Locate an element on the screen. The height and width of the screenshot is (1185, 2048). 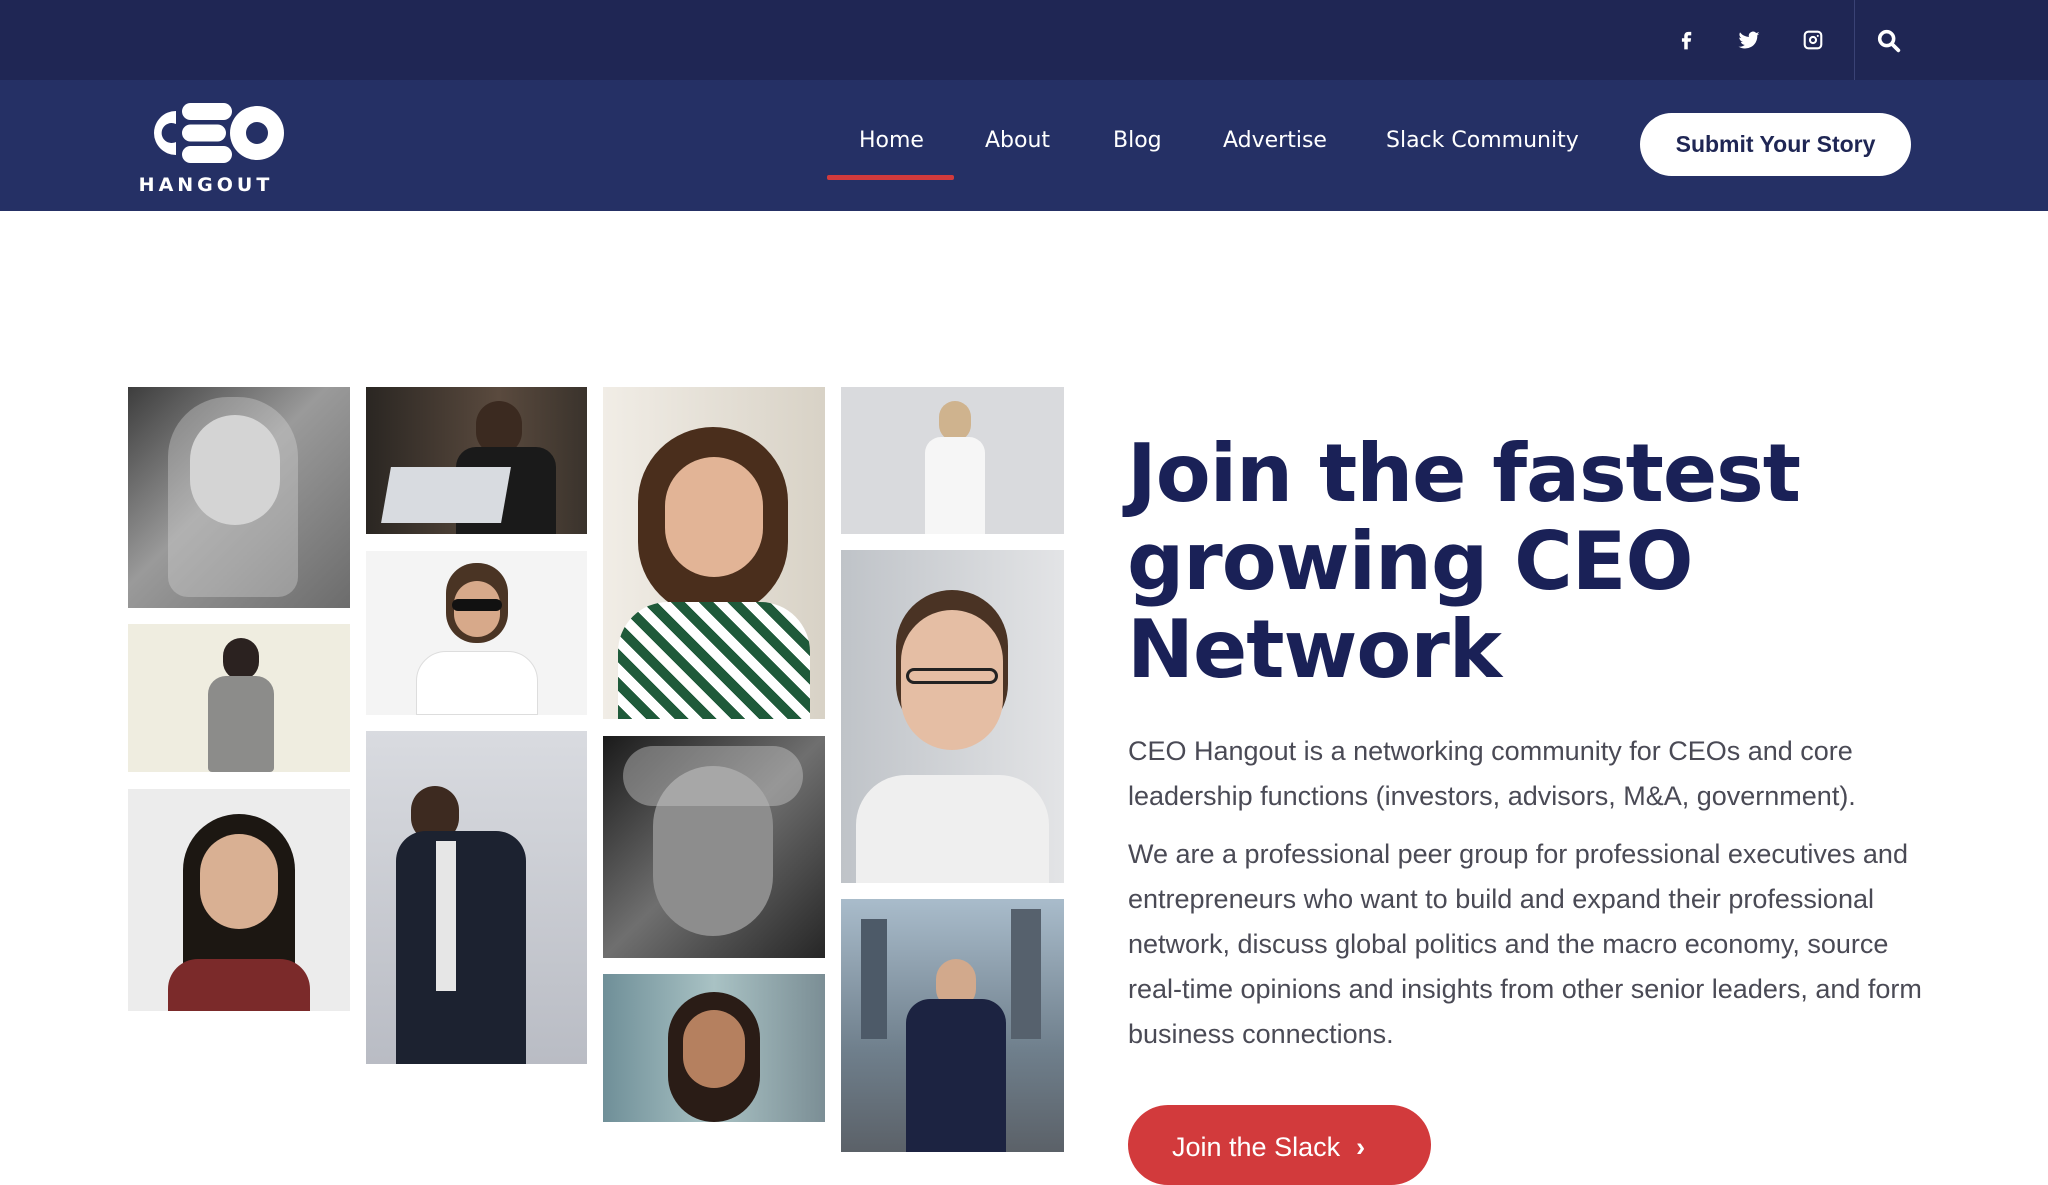
nav-item-home: Home is located at coordinates (891, 141).